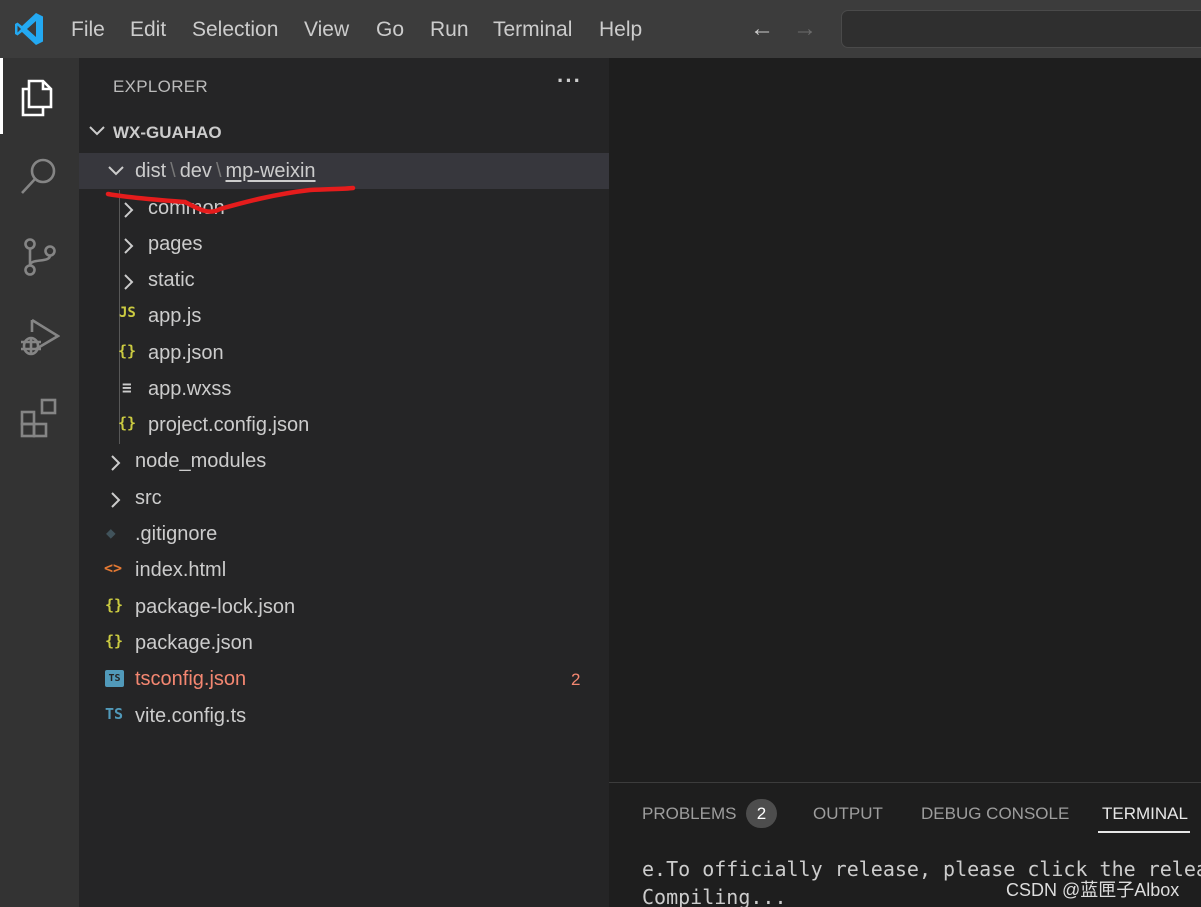 Image resolution: width=1201 pixels, height=907 pixels. I want to click on path-segment: dev, so click(196, 171).